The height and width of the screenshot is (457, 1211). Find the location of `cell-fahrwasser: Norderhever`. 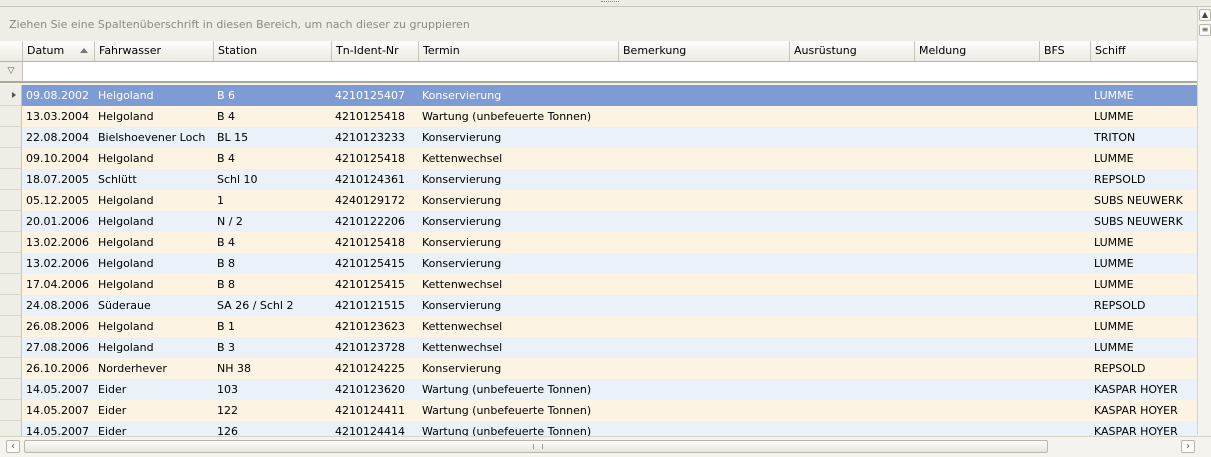

cell-fahrwasser: Norderhever is located at coordinates (156, 368).